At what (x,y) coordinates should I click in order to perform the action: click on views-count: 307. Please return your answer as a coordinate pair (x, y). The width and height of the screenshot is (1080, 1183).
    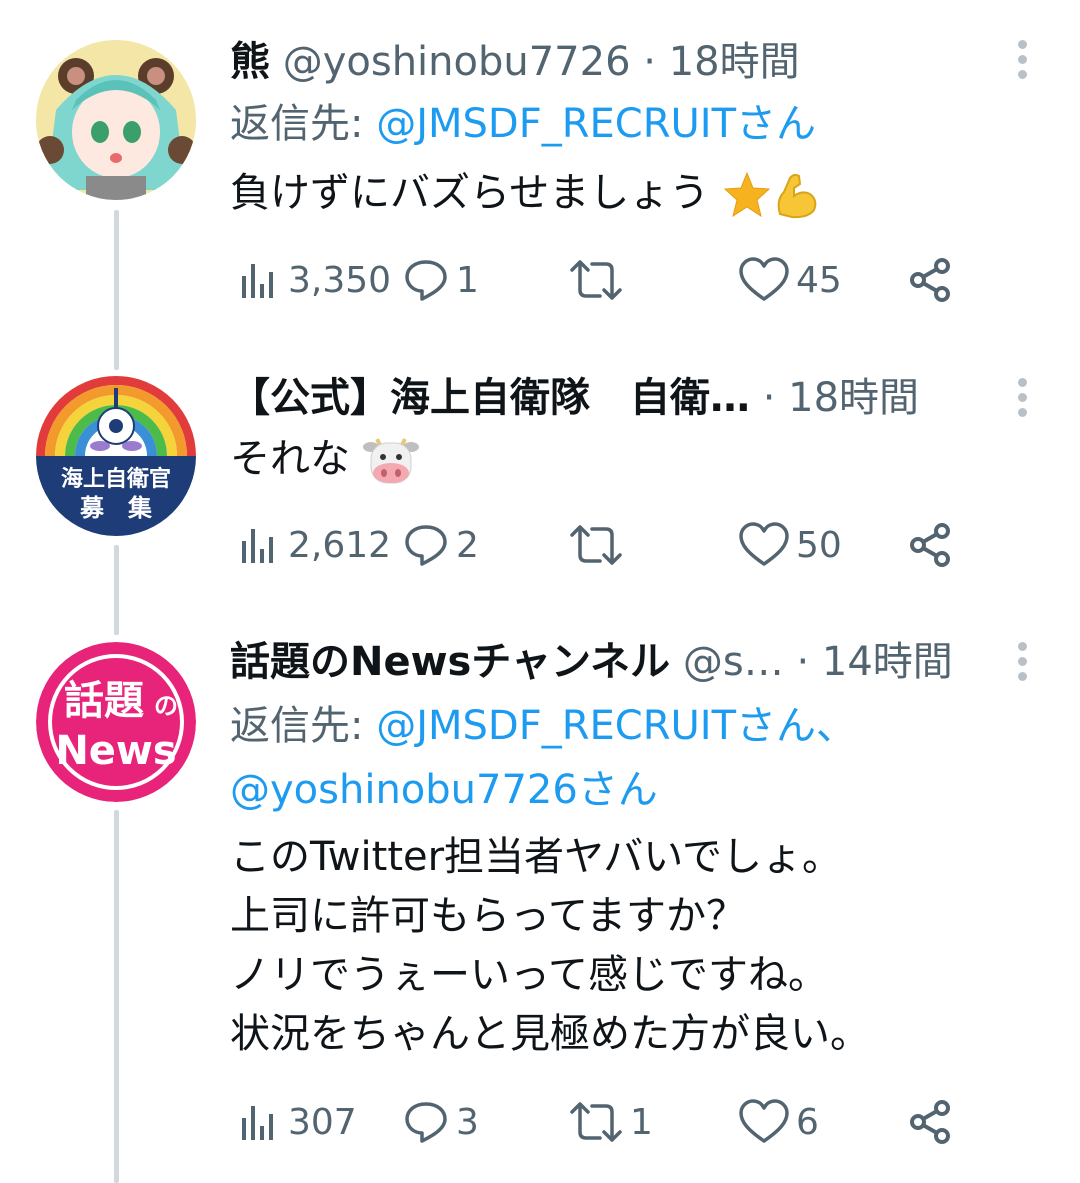
    Looking at the image, I should click on (322, 1122).